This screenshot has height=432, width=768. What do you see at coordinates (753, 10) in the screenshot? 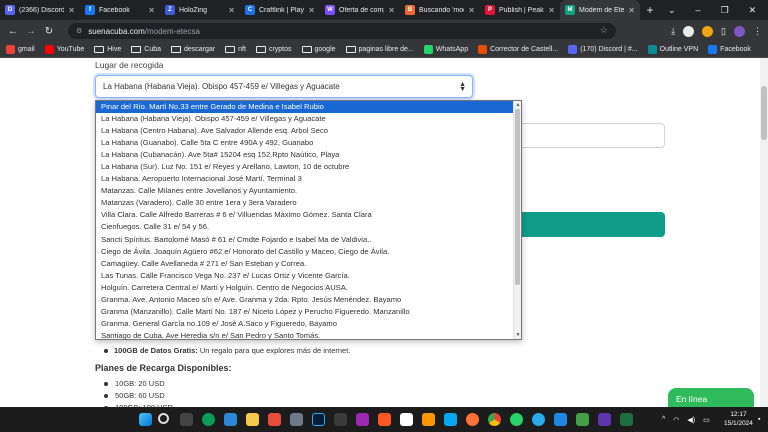
I see `close-window-icon: ✕` at bounding box center [753, 10].